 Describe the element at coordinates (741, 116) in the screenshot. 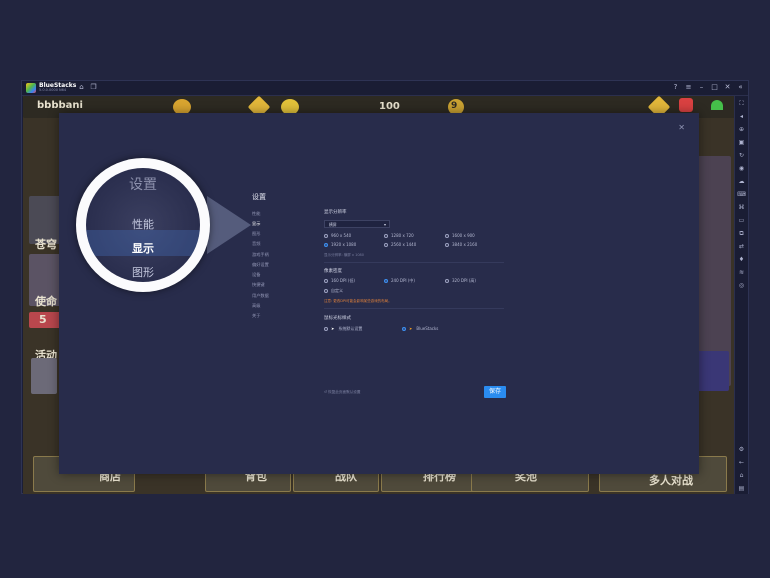

I see `volume-icon: ◂` at that location.